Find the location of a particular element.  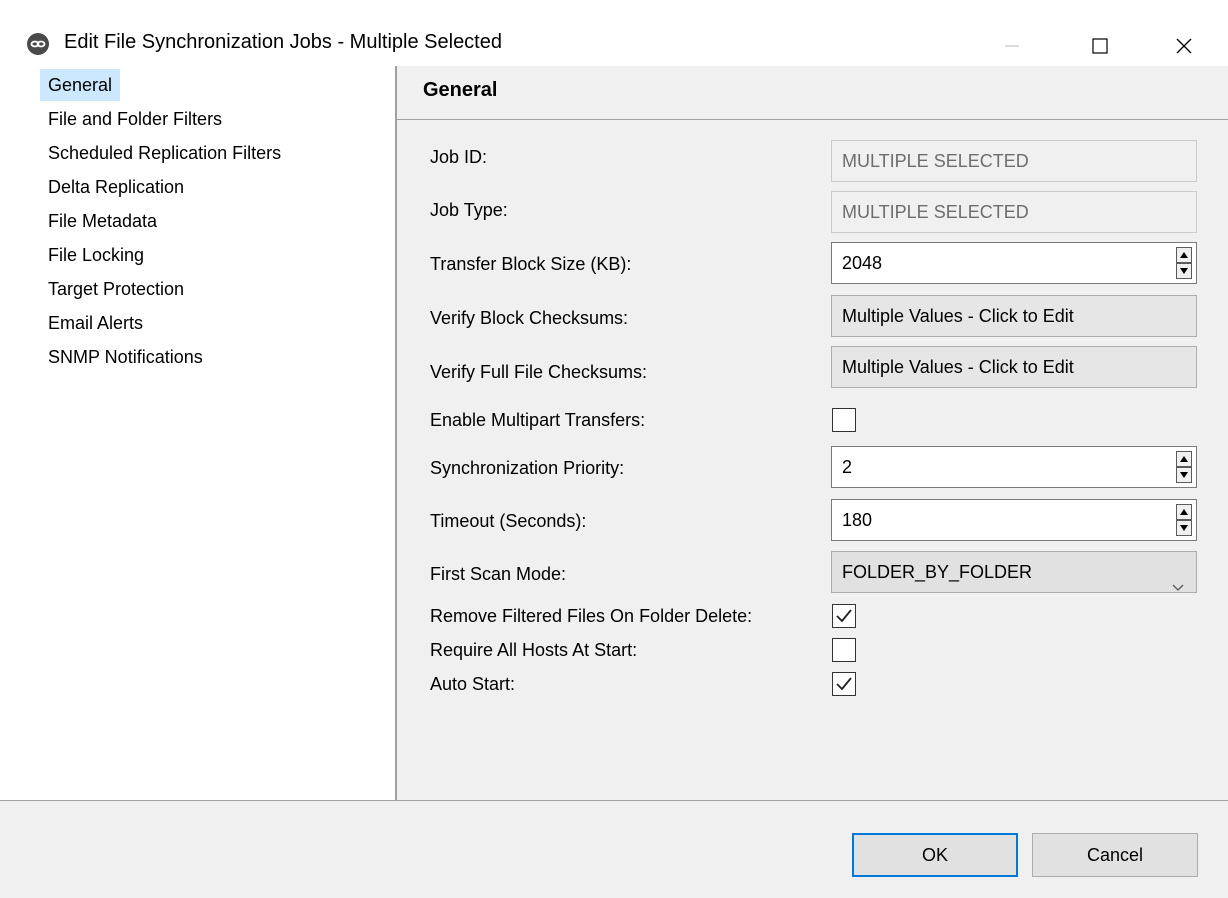

nav-item-email-alerts: Email Alerts is located at coordinates (95, 323).